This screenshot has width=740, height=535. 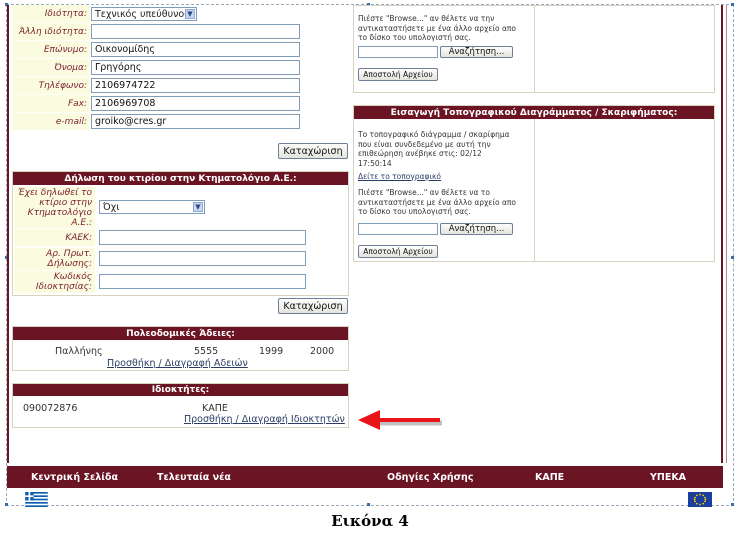 What do you see at coordinates (195, 67) in the screenshot?
I see `firstname-input: Γρηγόρης` at bounding box center [195, 67].